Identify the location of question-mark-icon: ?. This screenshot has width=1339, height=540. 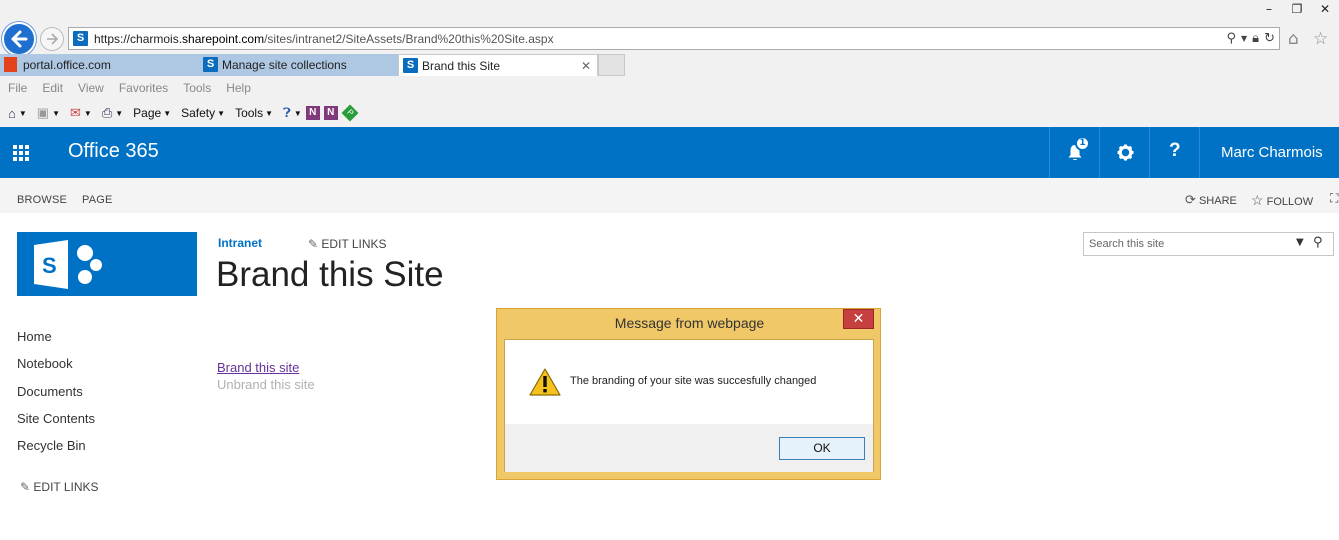
(1175, 150).